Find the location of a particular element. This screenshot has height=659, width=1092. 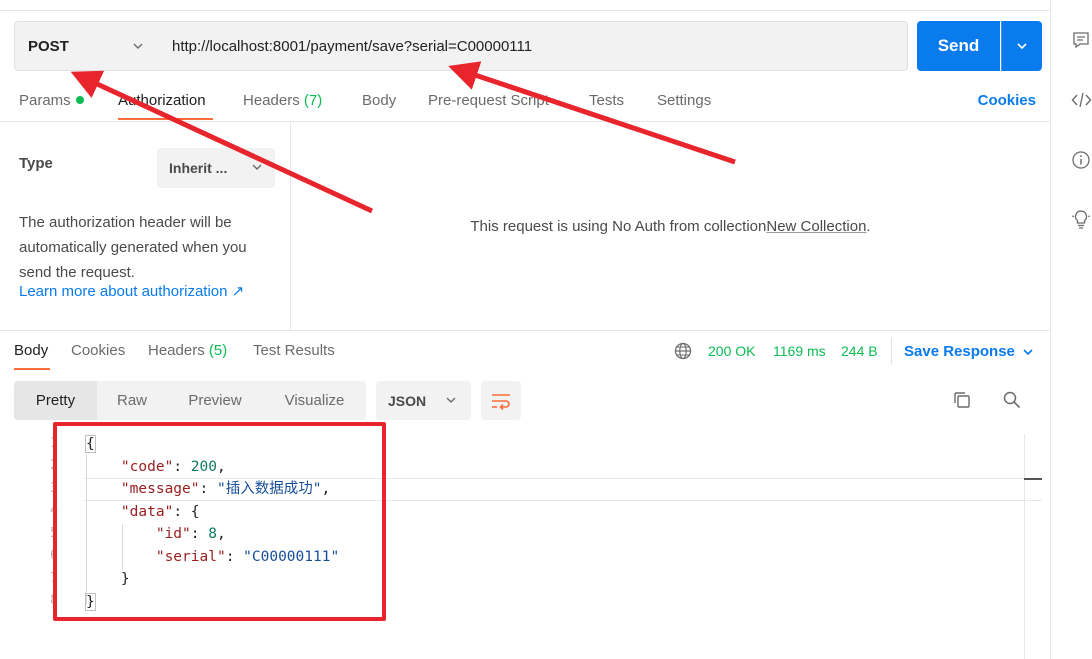

format-select: JSON is located at coordinates (423, 400).